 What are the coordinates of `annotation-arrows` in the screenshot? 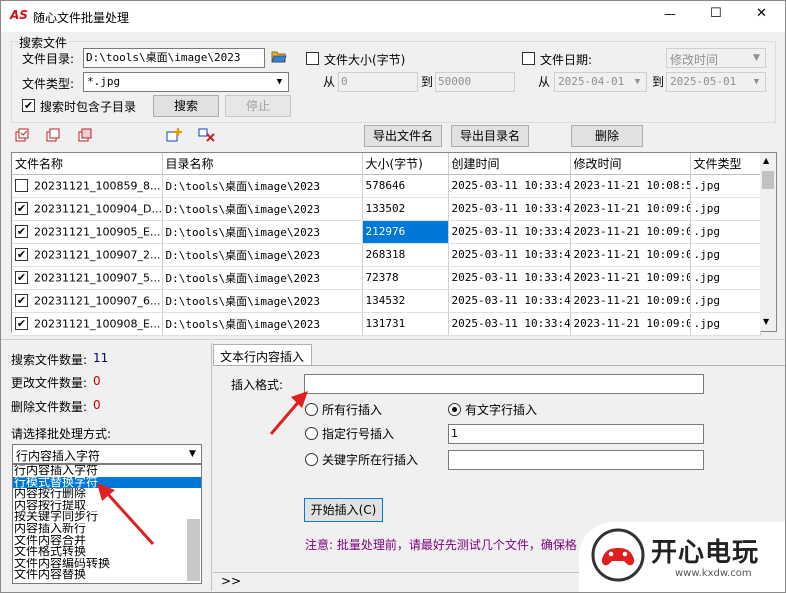 It's located at (202, 468).